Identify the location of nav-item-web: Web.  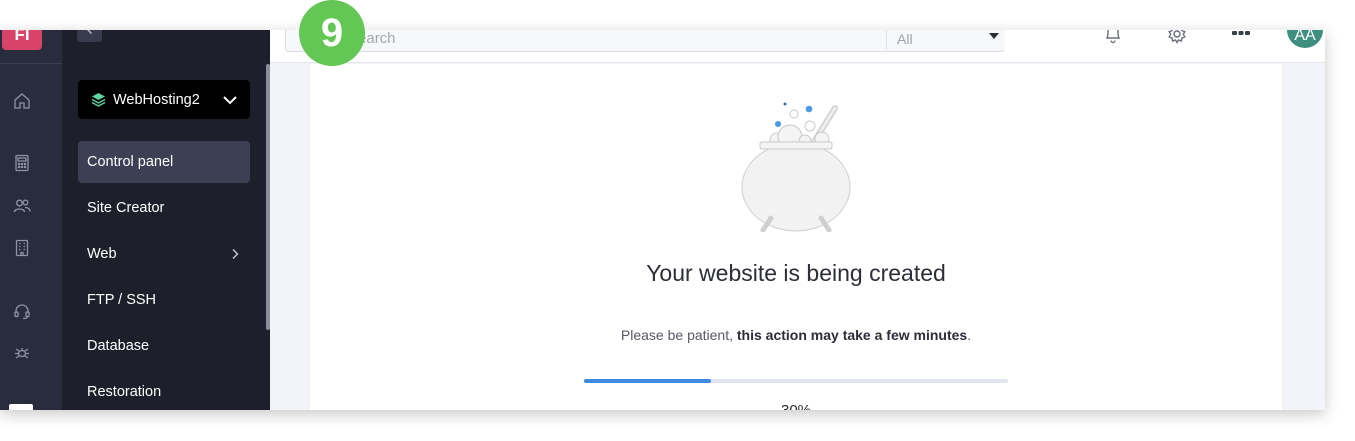
(164, 254).